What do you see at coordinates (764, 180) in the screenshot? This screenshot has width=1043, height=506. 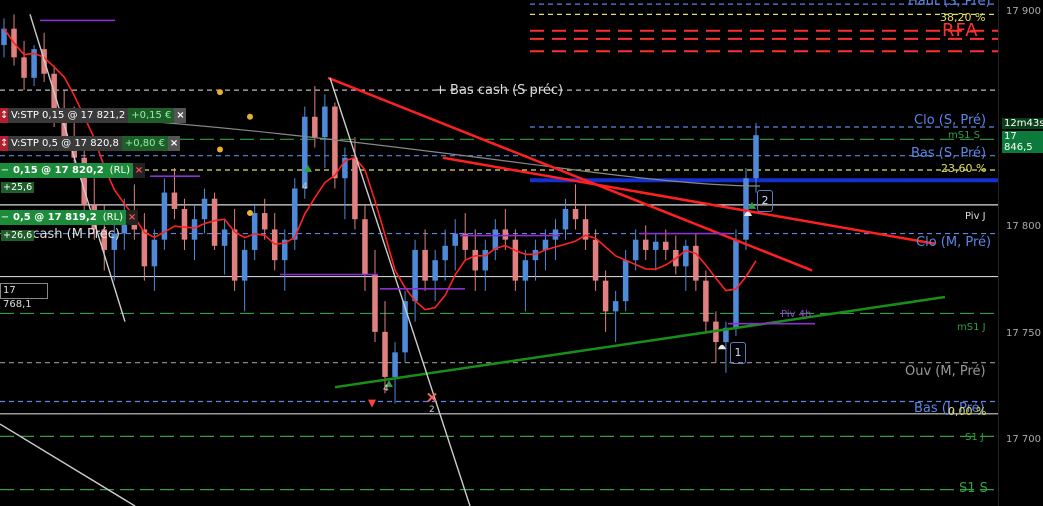 I see `level-line` at bounding box center [764, 180].